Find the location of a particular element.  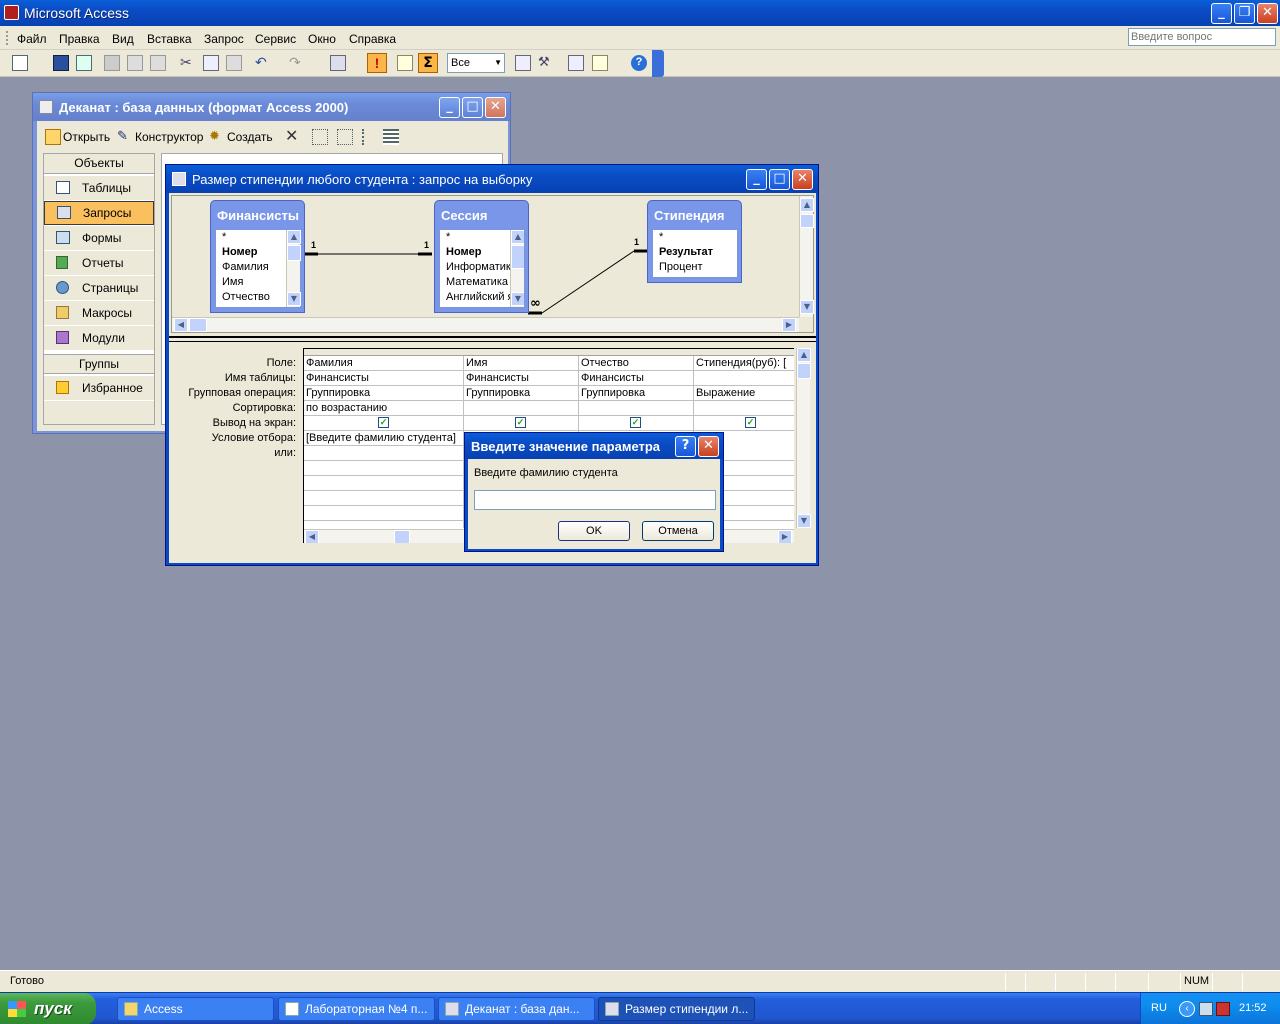

scroll-right-icon: ▶ is located at coordinates (789, 325).